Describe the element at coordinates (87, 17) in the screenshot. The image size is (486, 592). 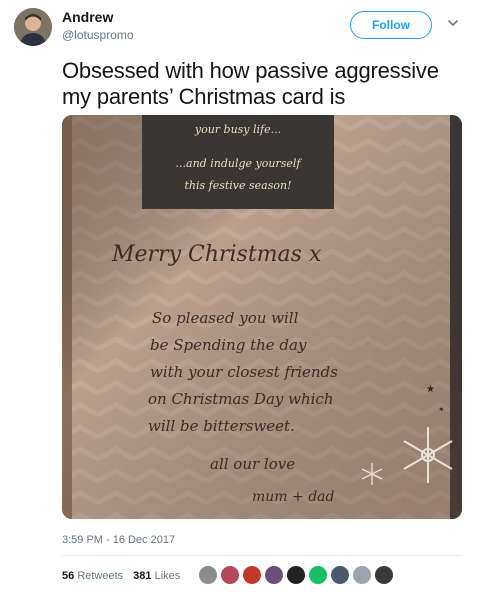
I see `user-name: Andrew` at that location.